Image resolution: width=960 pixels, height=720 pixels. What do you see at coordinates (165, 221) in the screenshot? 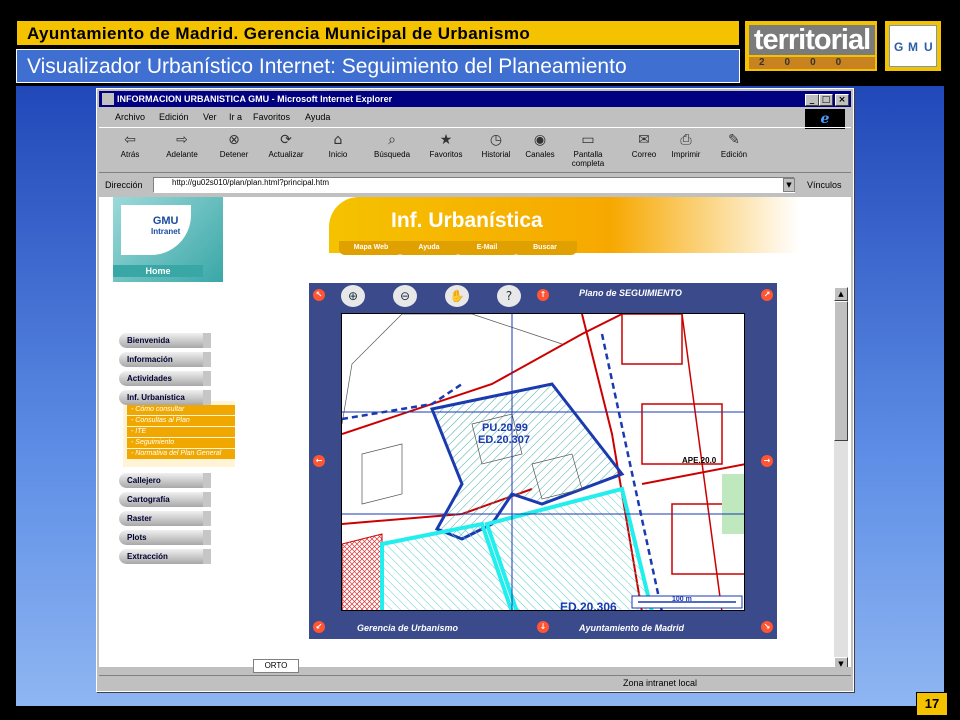
I see `gmu-intranet-logo-text: GMU` at bounding box center [165, 221].